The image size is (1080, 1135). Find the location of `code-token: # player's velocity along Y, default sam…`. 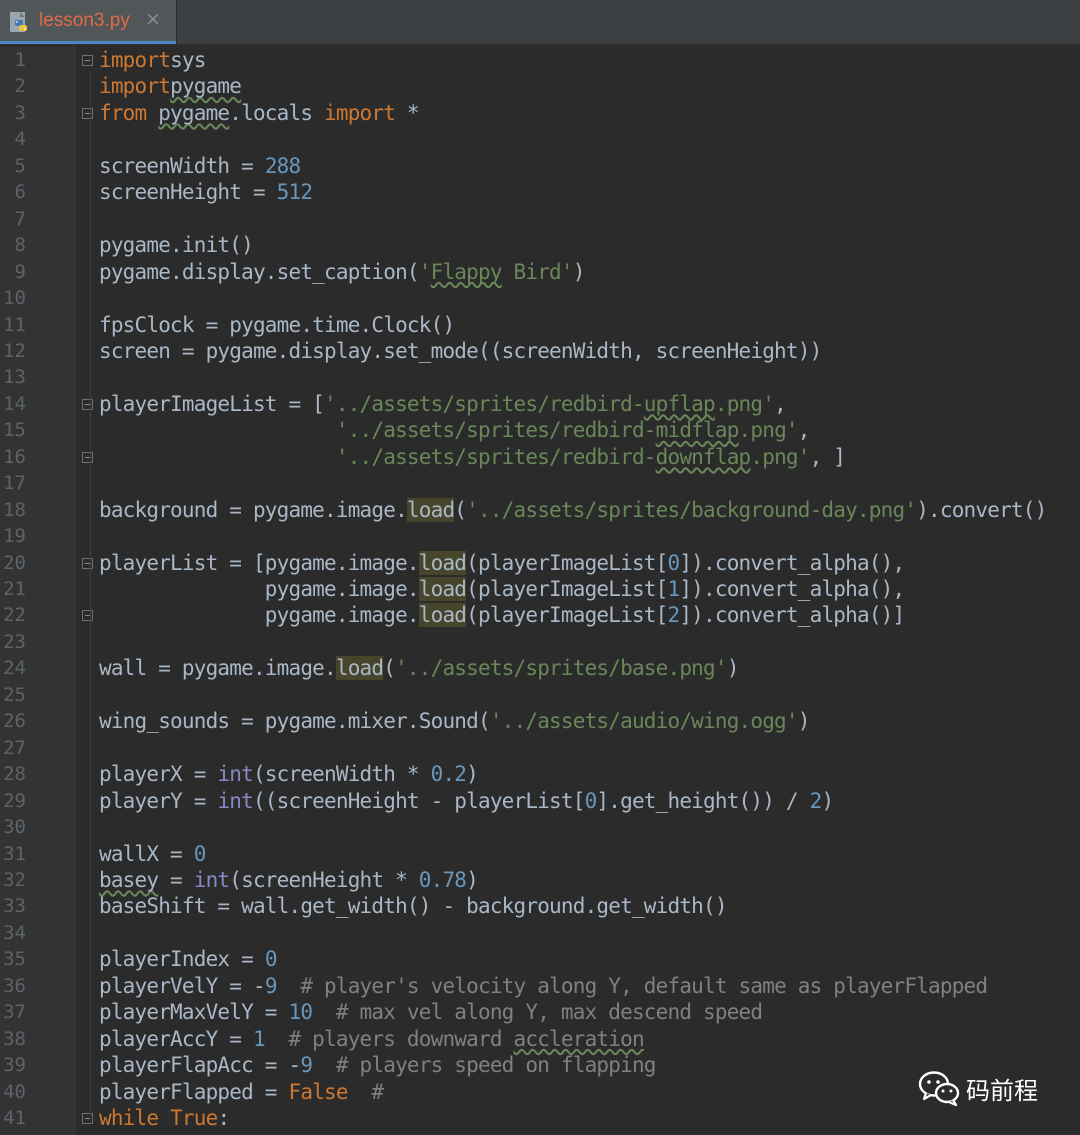

code-token: # player's velocity along Y, default sam… is located at coordinates (644, 985).